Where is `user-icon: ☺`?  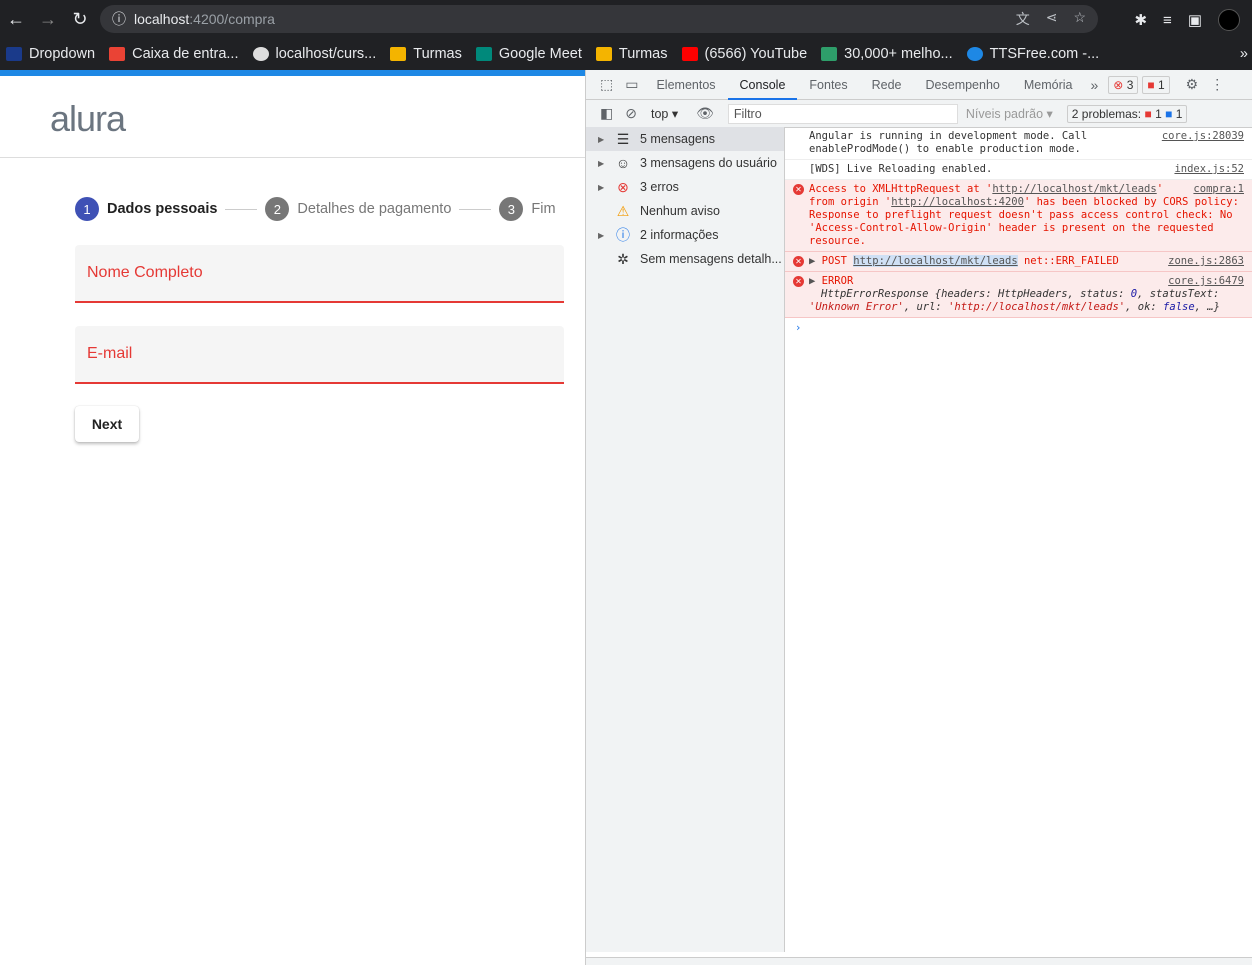 user-icon: ☺ is located at coordinates (623, 163).